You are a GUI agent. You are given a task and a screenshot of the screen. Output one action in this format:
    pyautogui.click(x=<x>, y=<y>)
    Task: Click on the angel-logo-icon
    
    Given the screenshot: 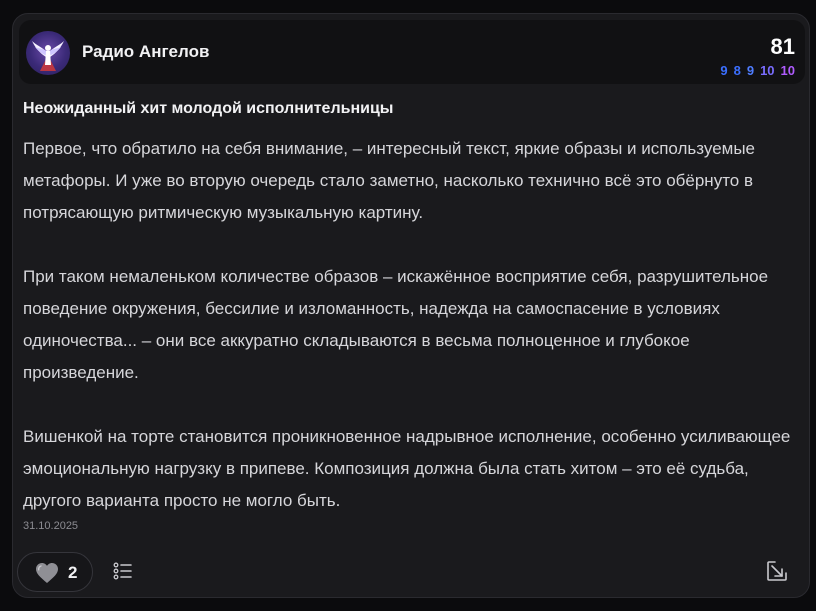 What is the action you would take?
    pyautogui.click(x=48, y=56)
    